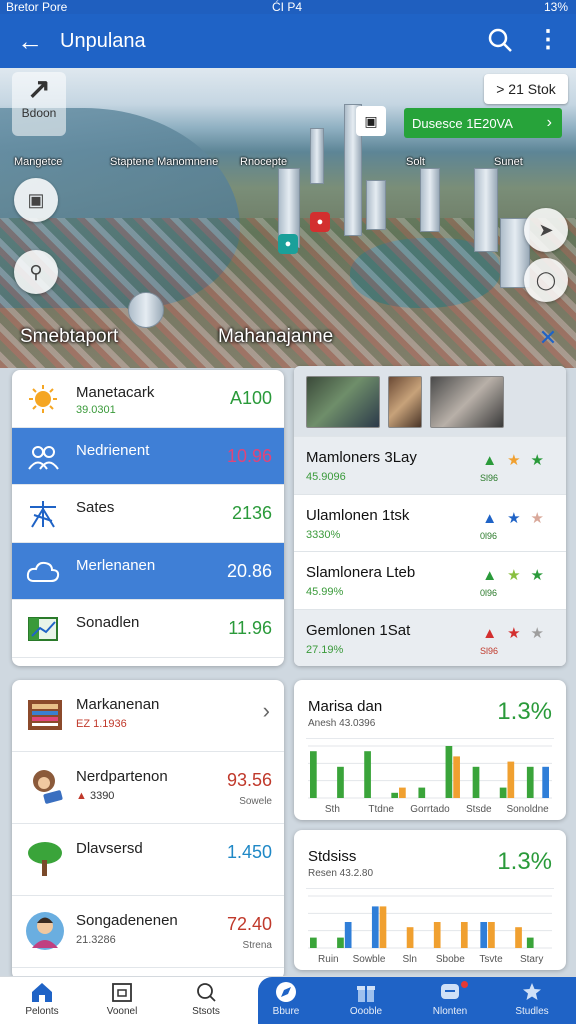  What do you see at coordinates (115, 392) in the screenshot?
I see `list-item-name: Manetacark` at bounding box center [115, 392].